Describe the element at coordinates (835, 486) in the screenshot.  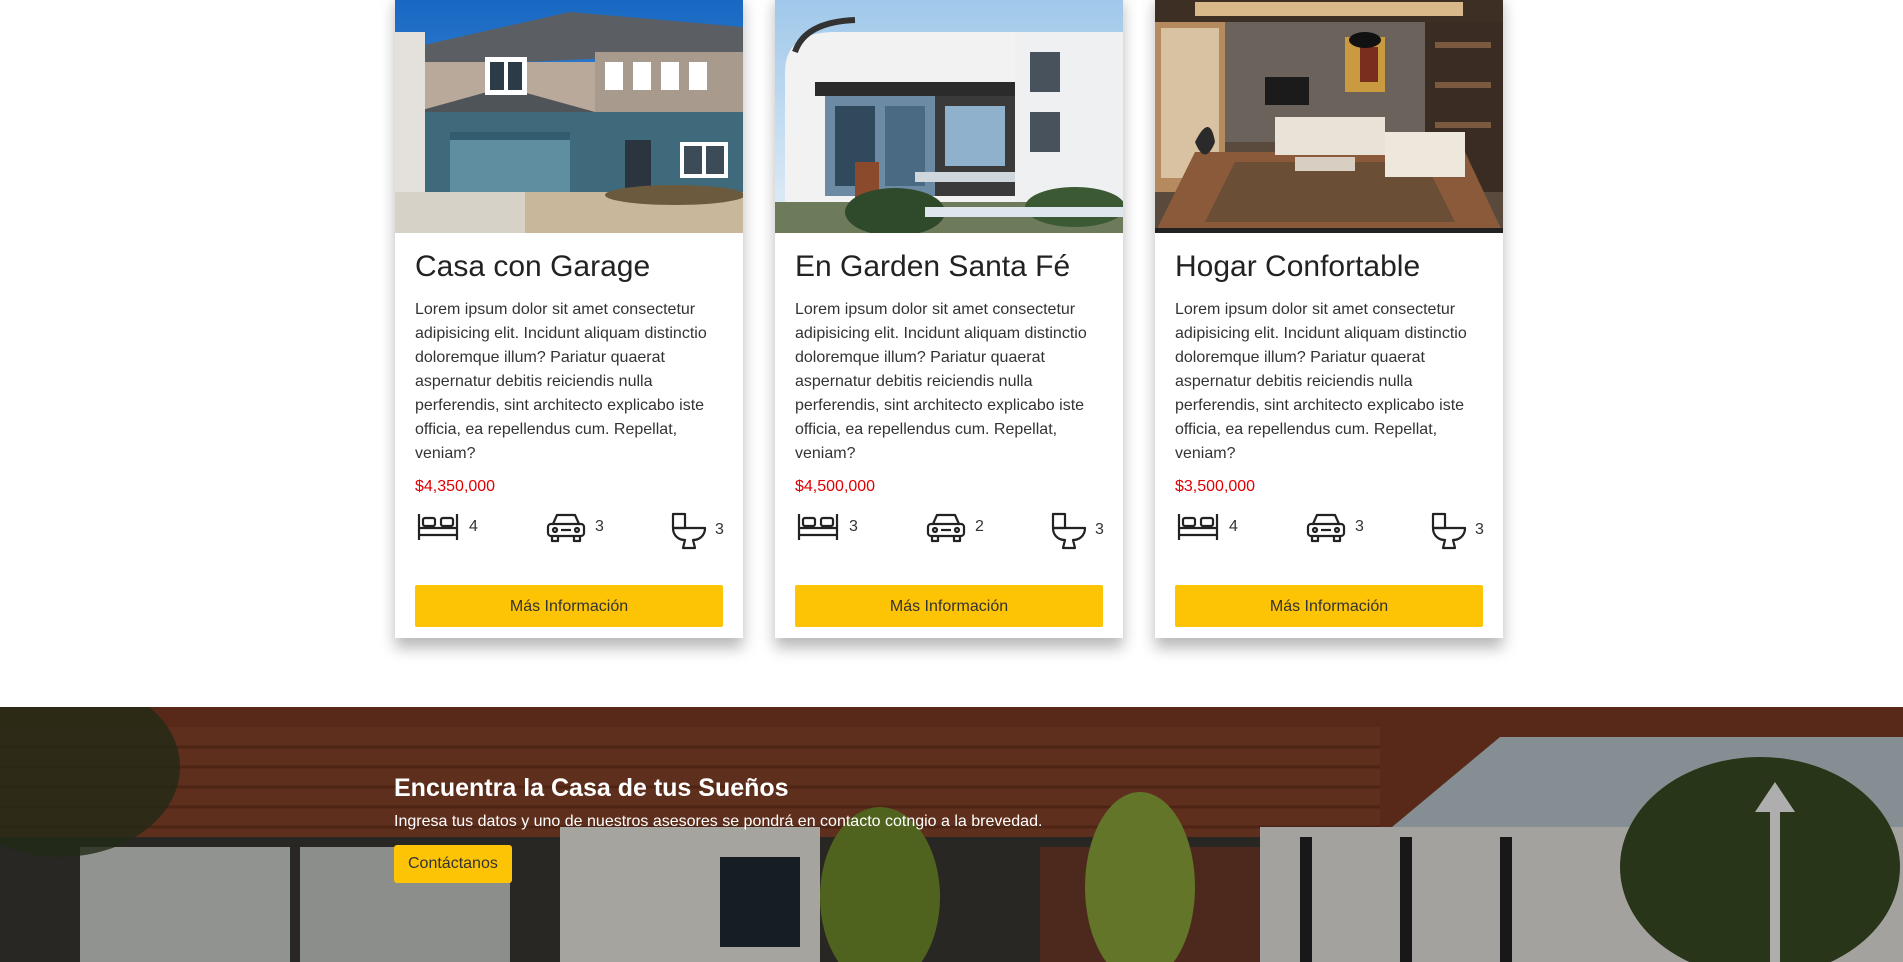
I see `card-price: $4,500,000` at that location.